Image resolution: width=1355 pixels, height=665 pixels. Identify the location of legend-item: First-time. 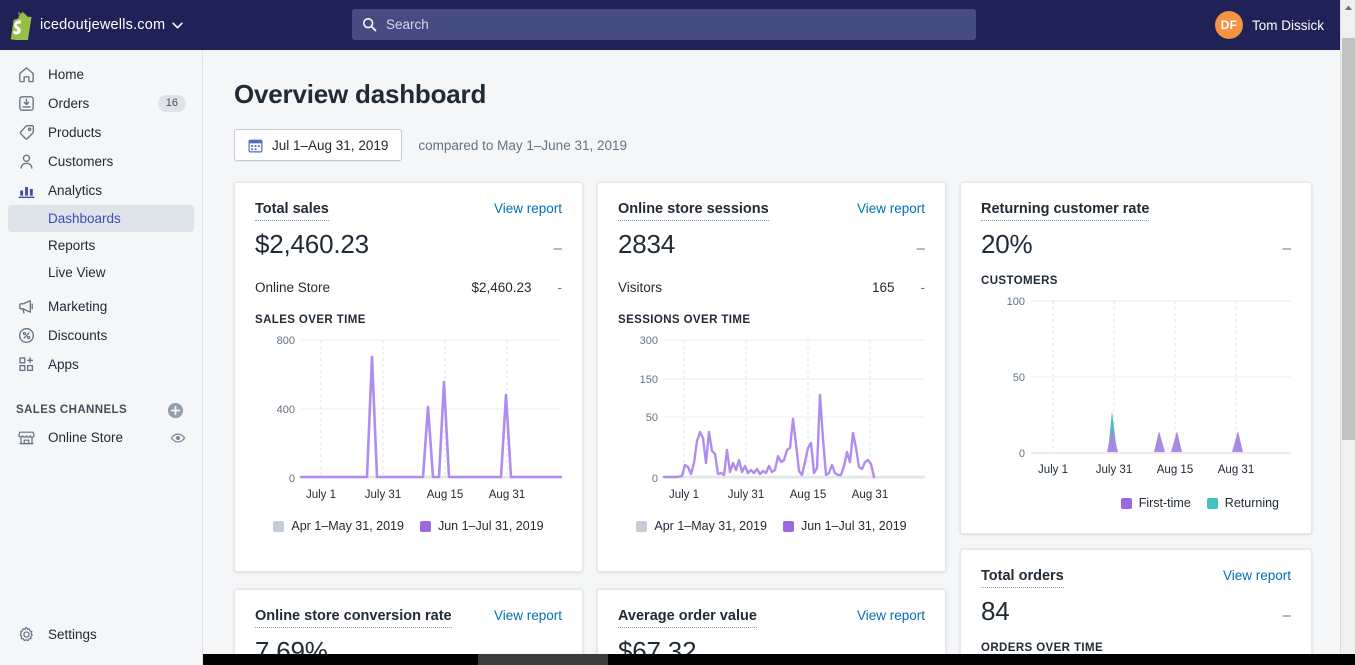
(1155, 503).